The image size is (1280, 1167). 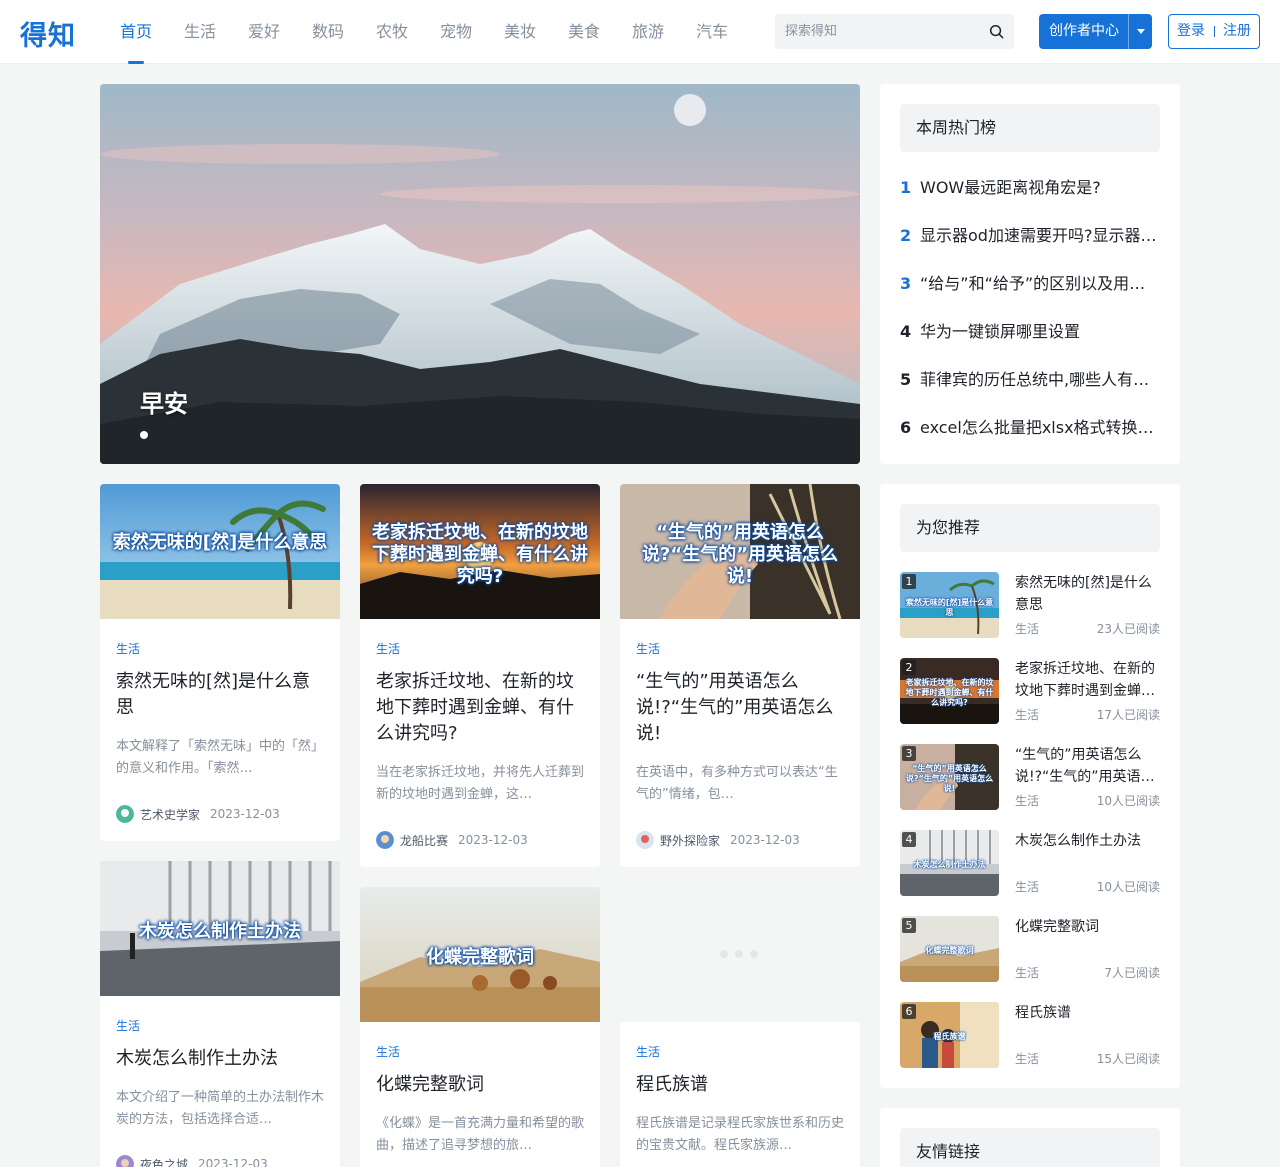 I want to click on nav-beauty: 美妆, so click(x=520, y=32).